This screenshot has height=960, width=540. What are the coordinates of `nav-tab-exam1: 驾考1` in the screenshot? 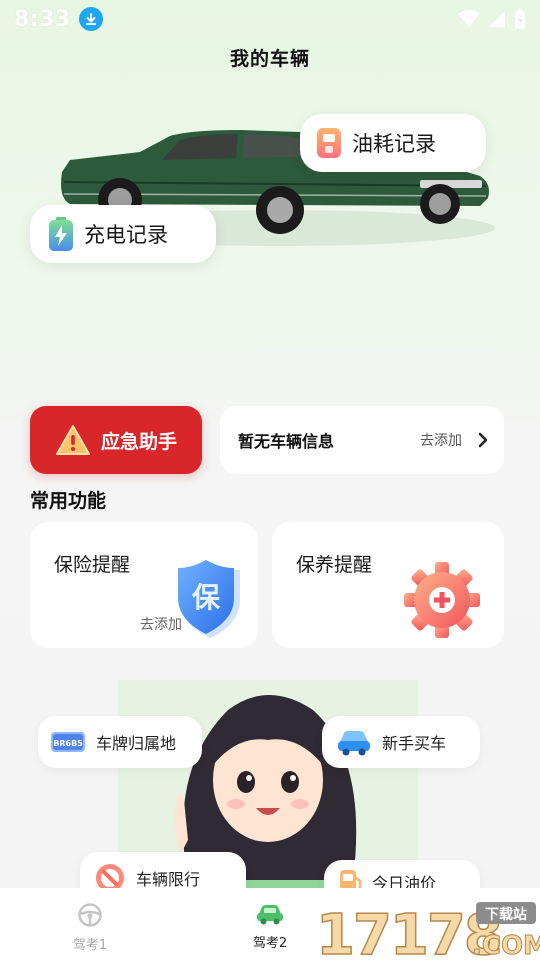 It's located at (90, 924).